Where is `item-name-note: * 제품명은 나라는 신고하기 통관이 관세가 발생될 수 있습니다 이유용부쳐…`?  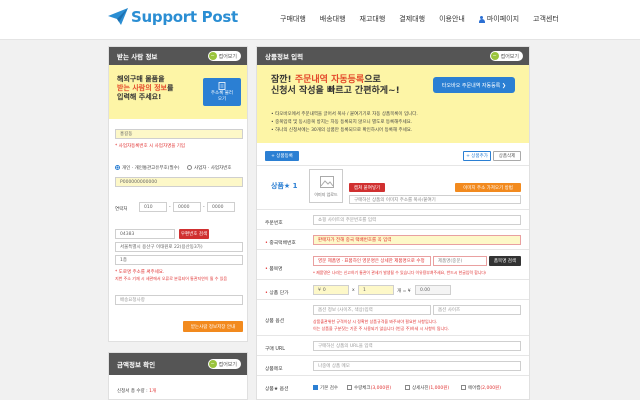 item-name-note: * 제품명은 나라는 신고하기 통관이 관세가 발생될 수 있습니다 이유용부쳐… is located at coordinates (400, 272).